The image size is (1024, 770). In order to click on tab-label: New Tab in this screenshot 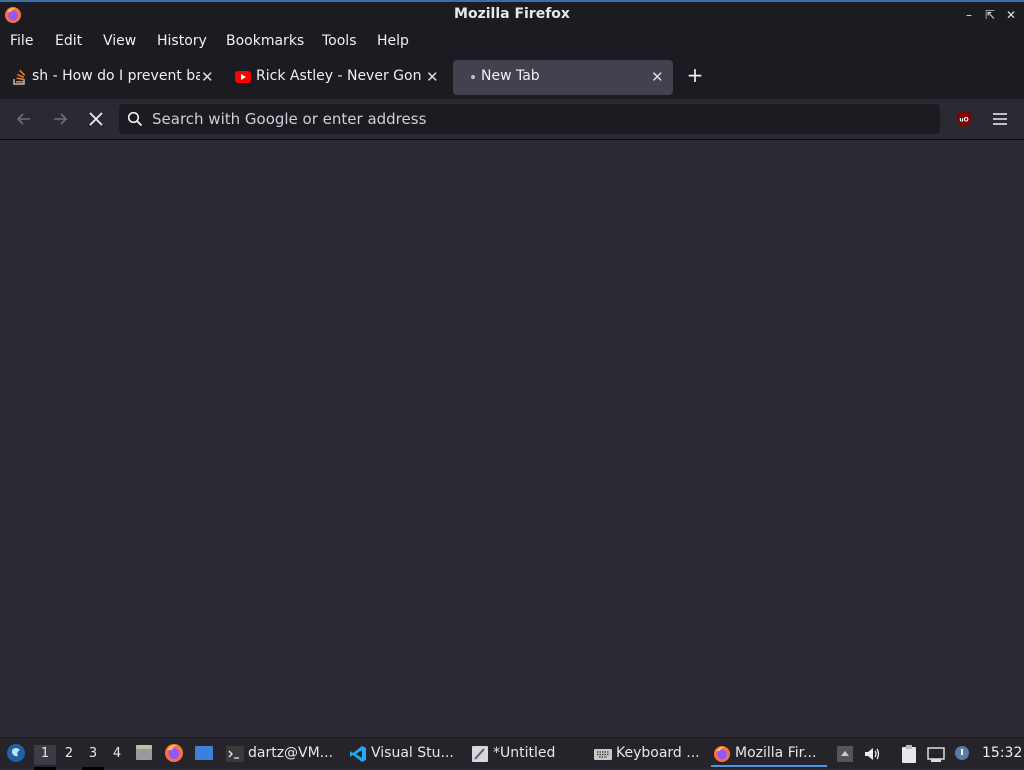, I will do `click(510, 76)`.